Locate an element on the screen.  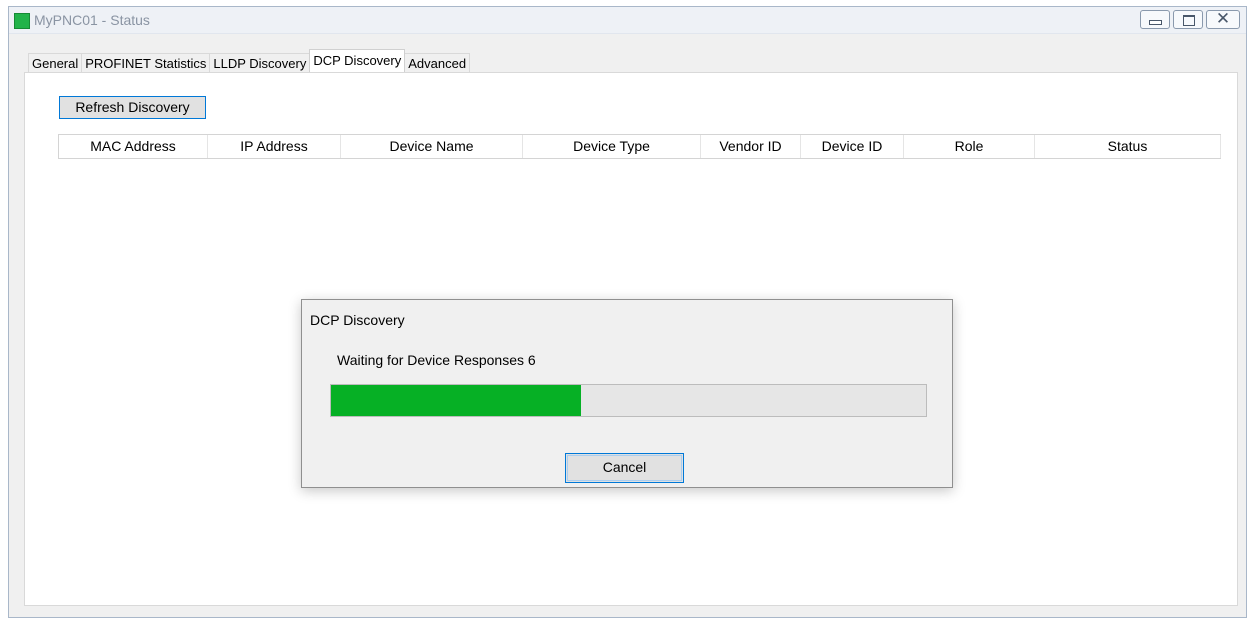
dialog-title: DCP Discovery is located at coordinates (357, 320).